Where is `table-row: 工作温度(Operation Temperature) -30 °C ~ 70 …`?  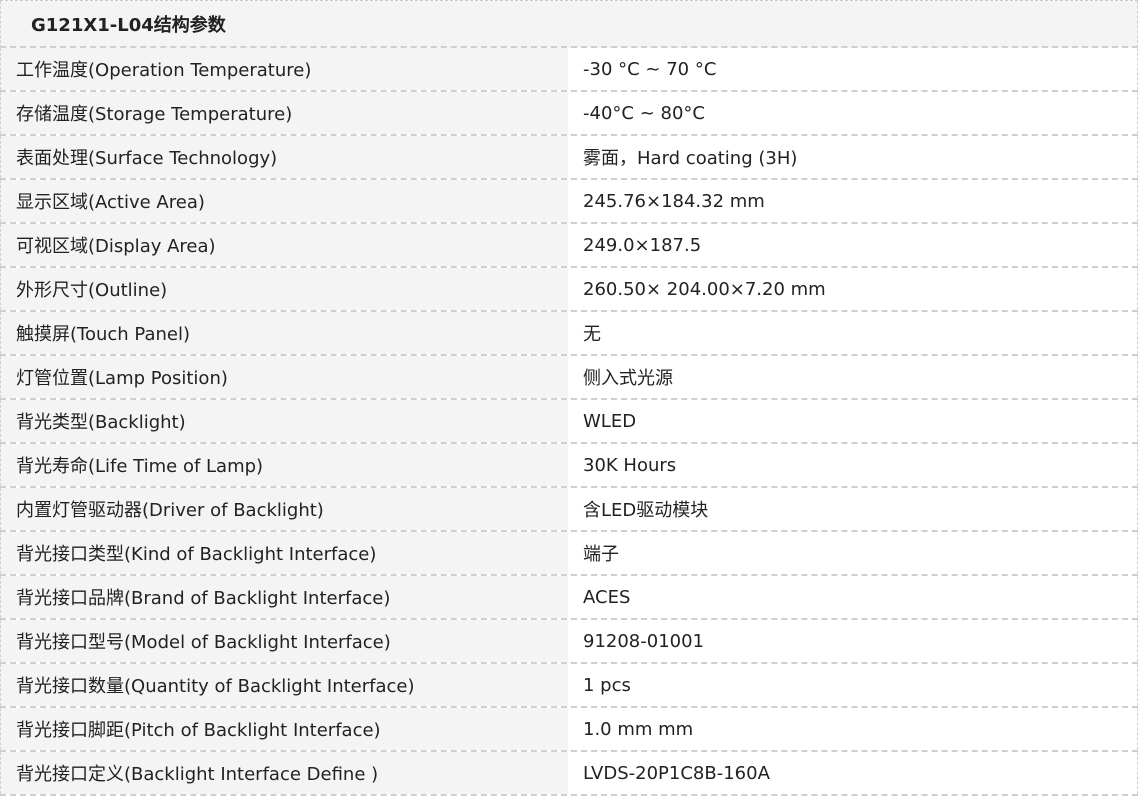
table-row: 工作温度(Operation Temperature) -30 °C ~ 70 … is located at coordinates (569, 70).